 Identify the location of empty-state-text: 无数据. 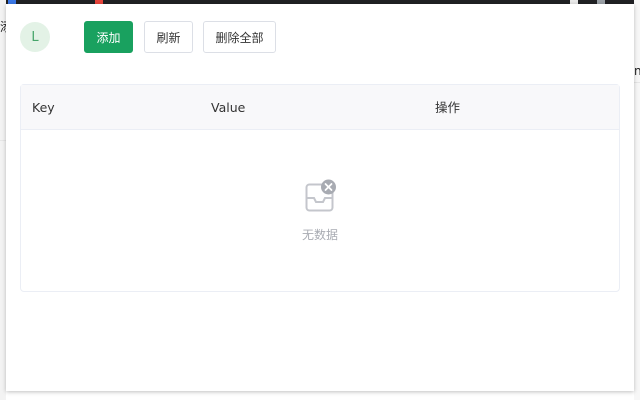
(319, 235).